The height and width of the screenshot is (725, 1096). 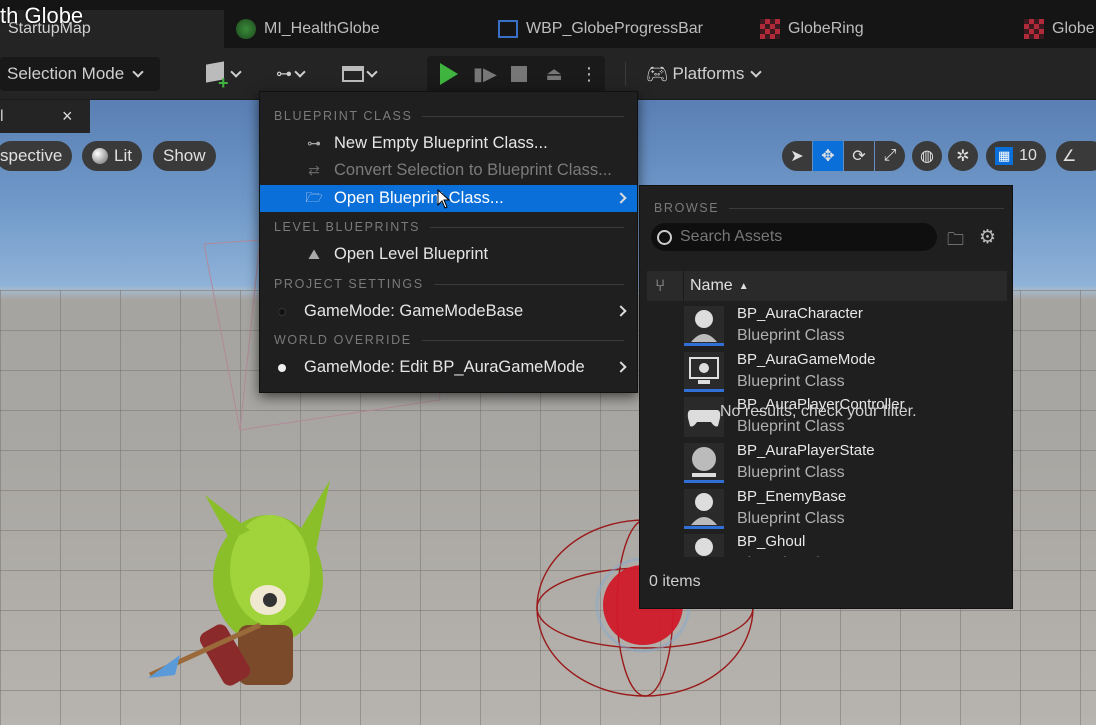 I want to click on close-icon: ×, so click(x=67, y=116).